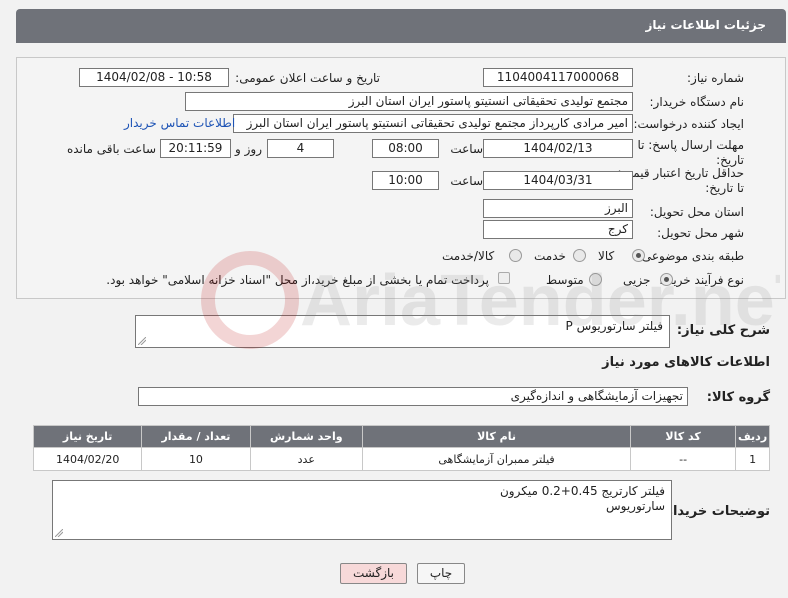 This screenshot has height=598, width=788. I want to click on deadline-label-date: تاریخ:, so click(730, 160).